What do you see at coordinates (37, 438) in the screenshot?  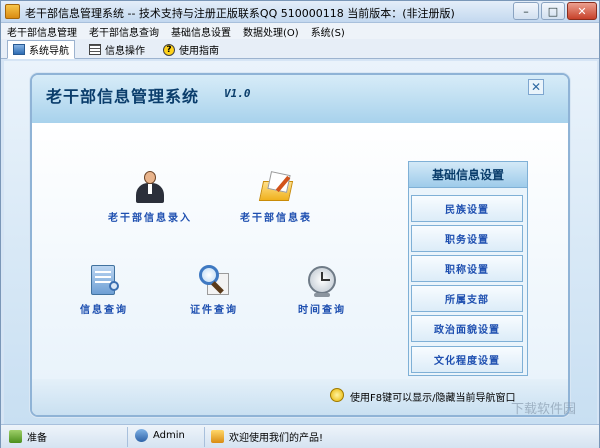 I see `status-ready-label: 准备` at bounding box center [37, 438].